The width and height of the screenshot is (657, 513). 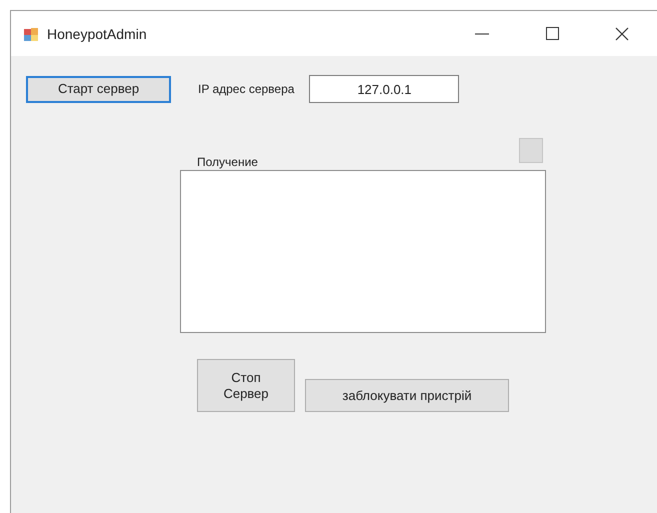 What do you see at coordinates (227, 162) in the screenshot?
I see `receive-label: Получение` at bounding box center [227, 162].